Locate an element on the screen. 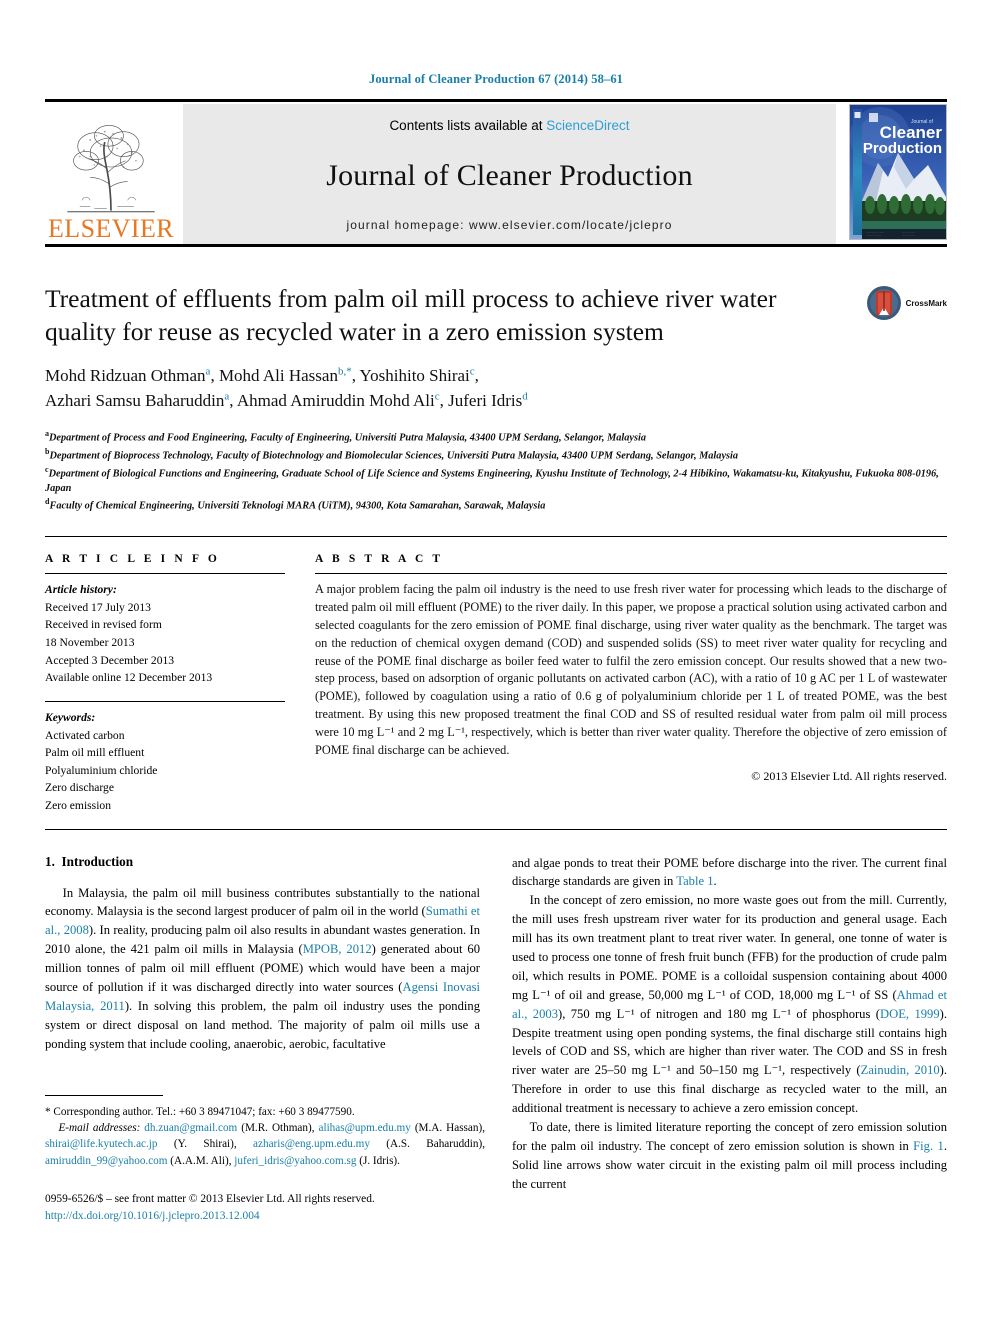  affil-marker: d is located at coordinates (525, 396).